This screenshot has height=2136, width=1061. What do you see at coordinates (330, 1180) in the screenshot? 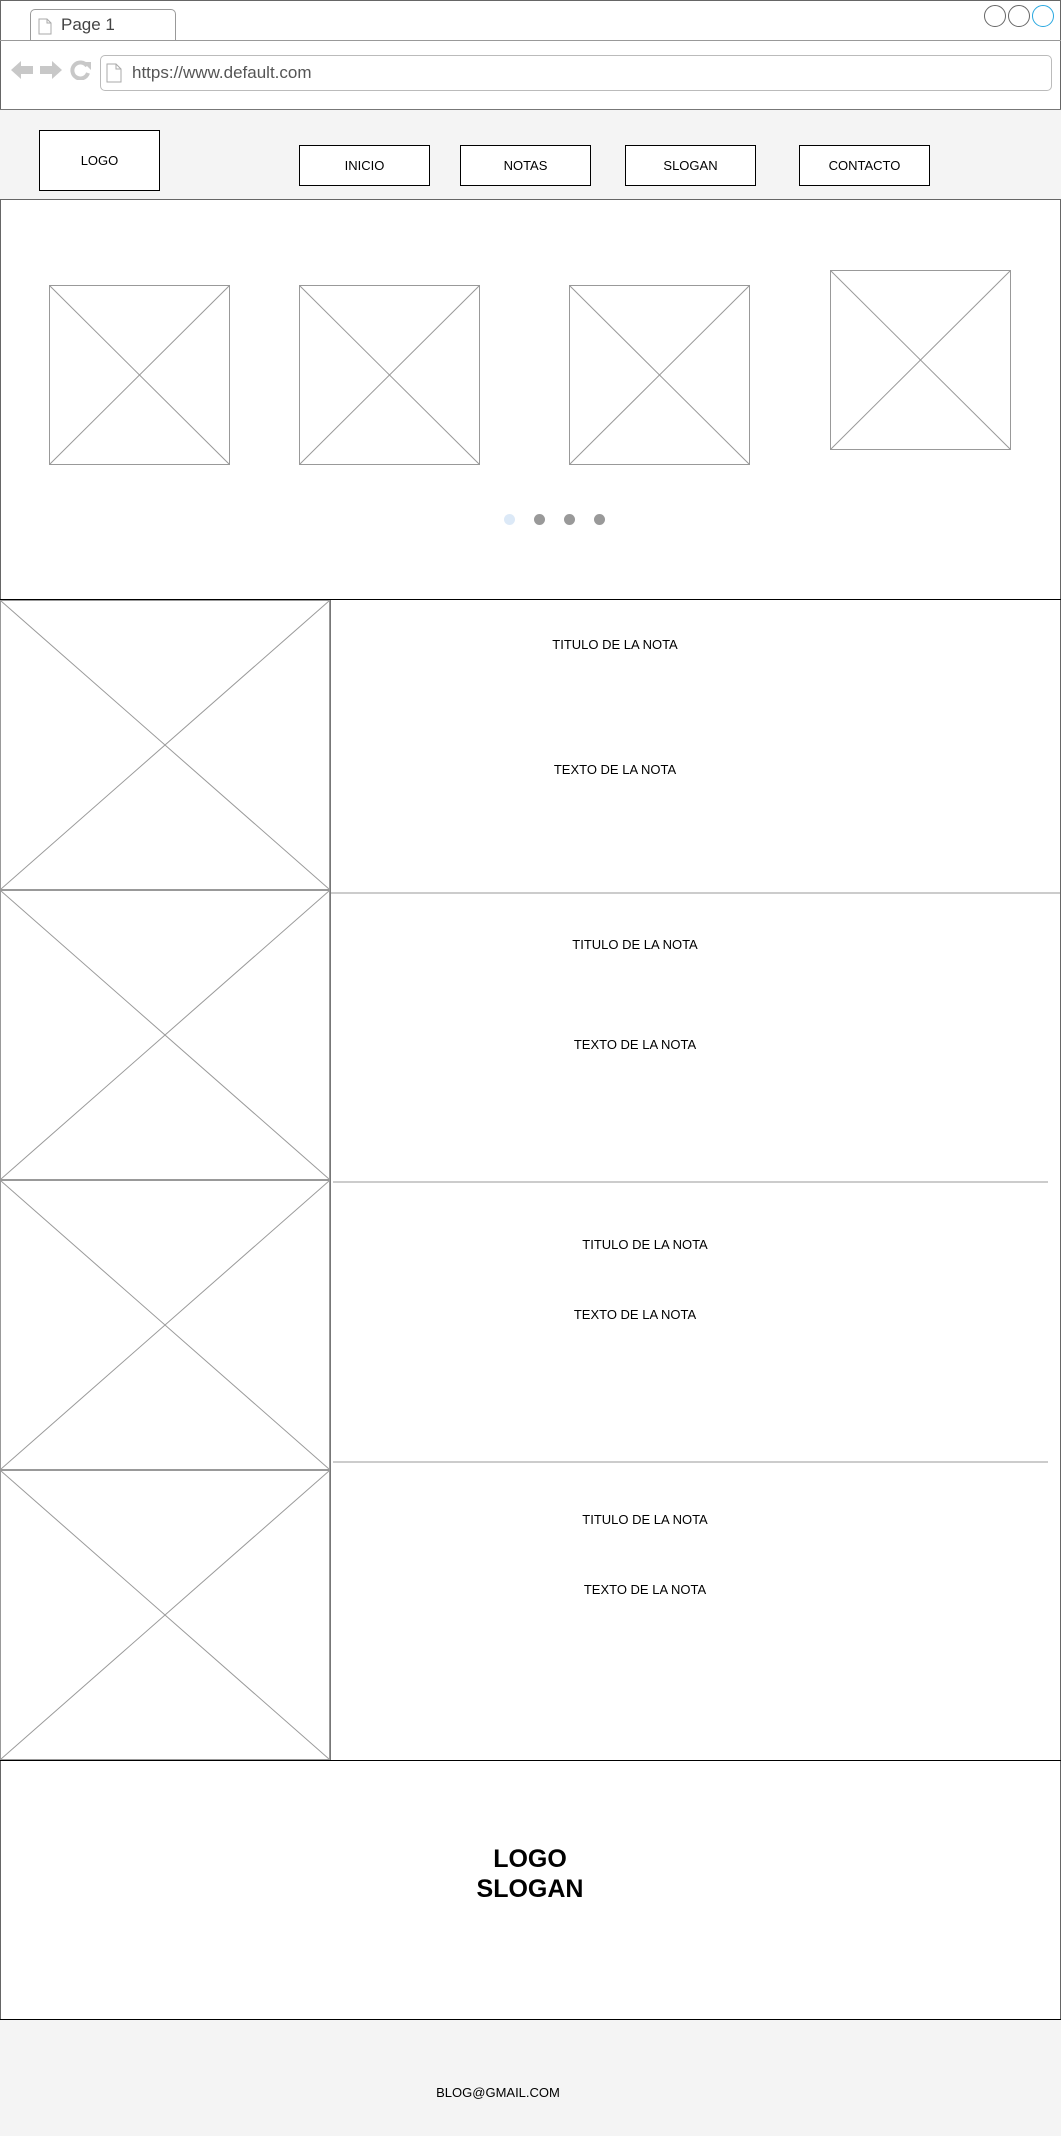
I see `notes-divider` at bounding box center [330, 1180].